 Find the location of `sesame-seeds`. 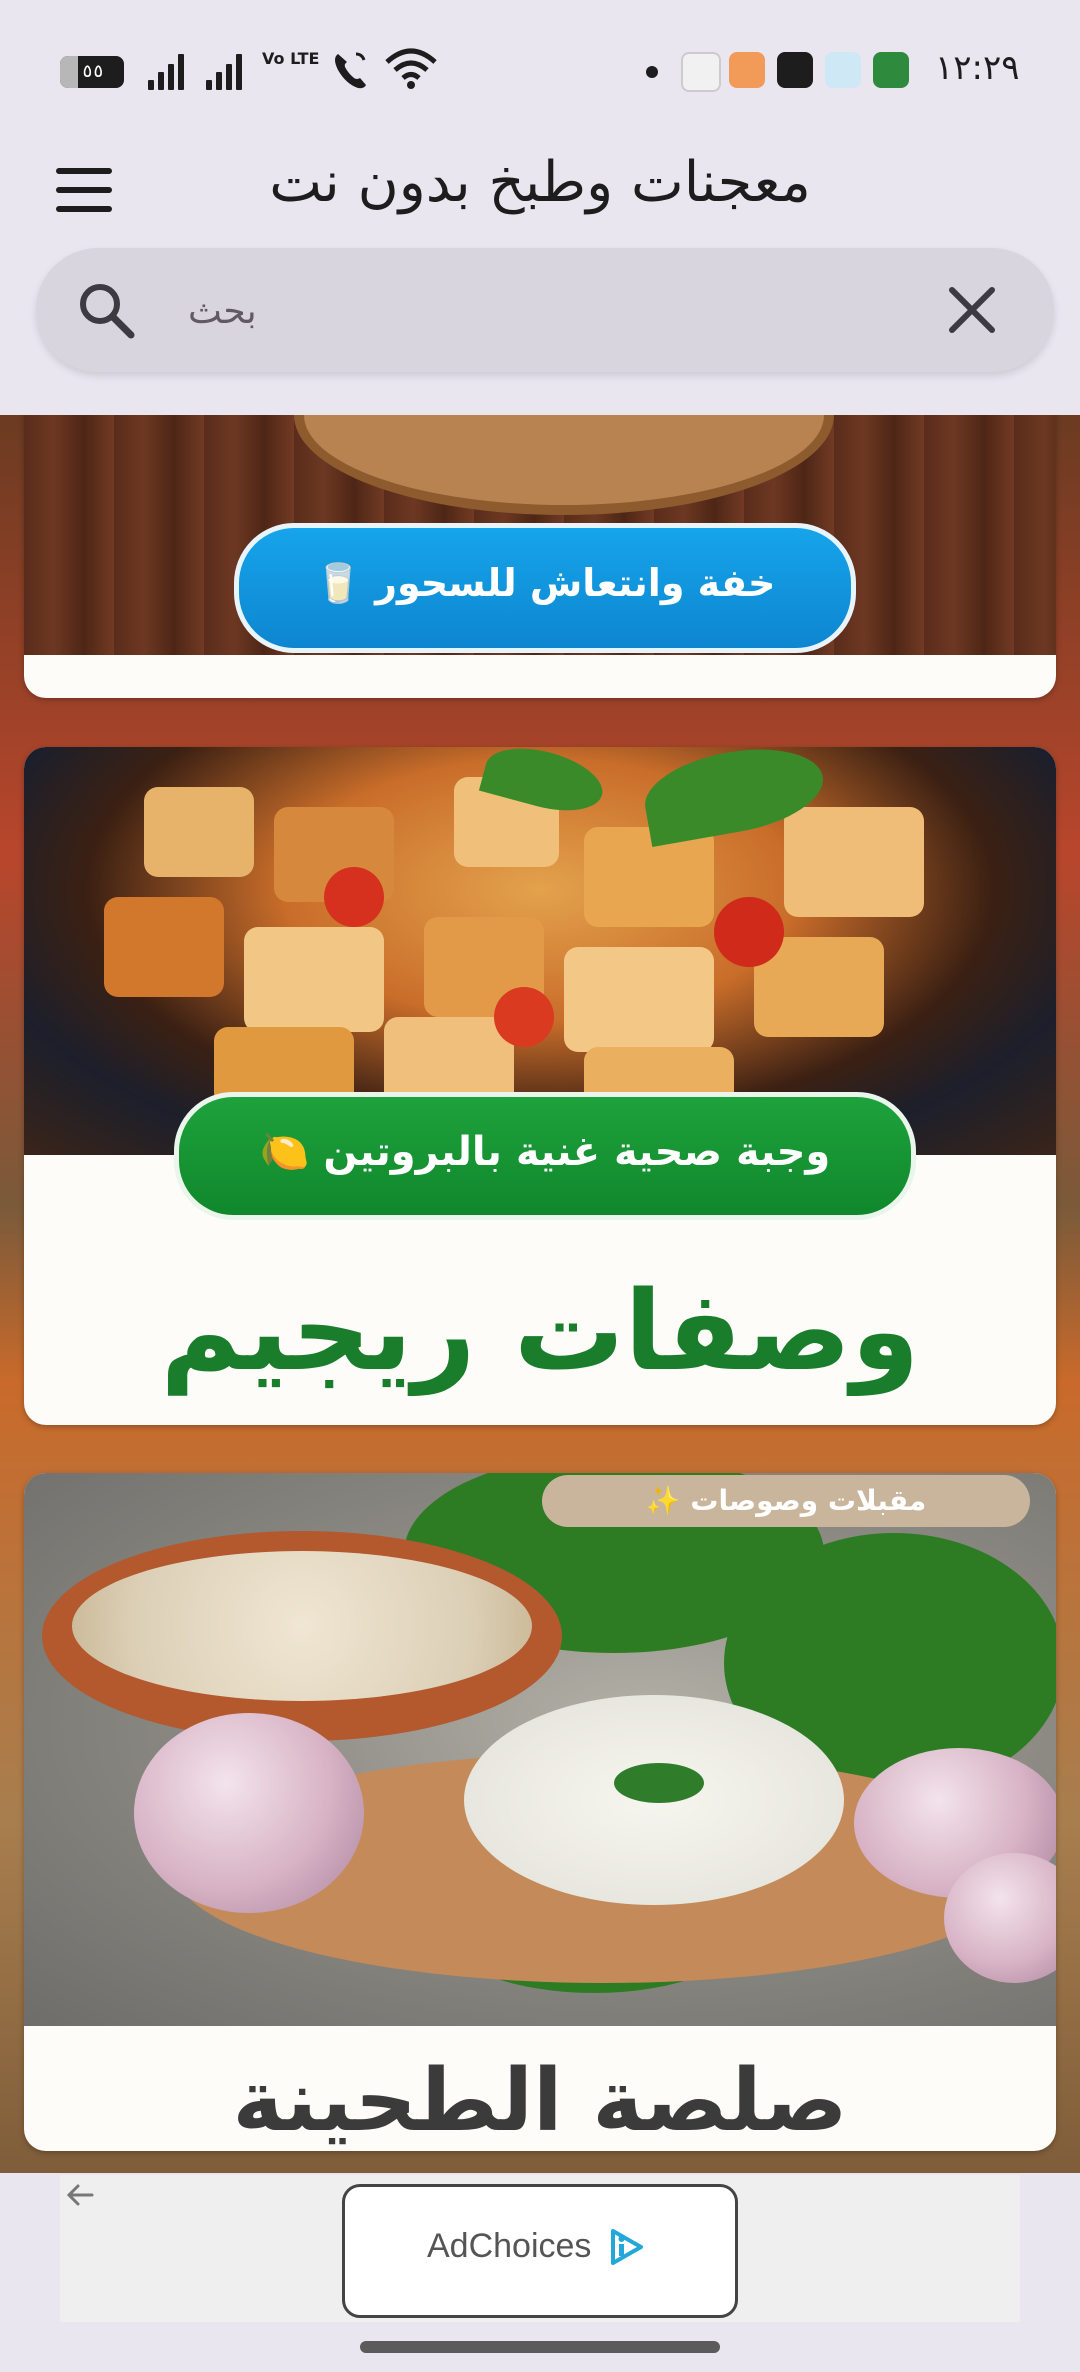

sesame-seeds is located at coordinates (302, 1626).